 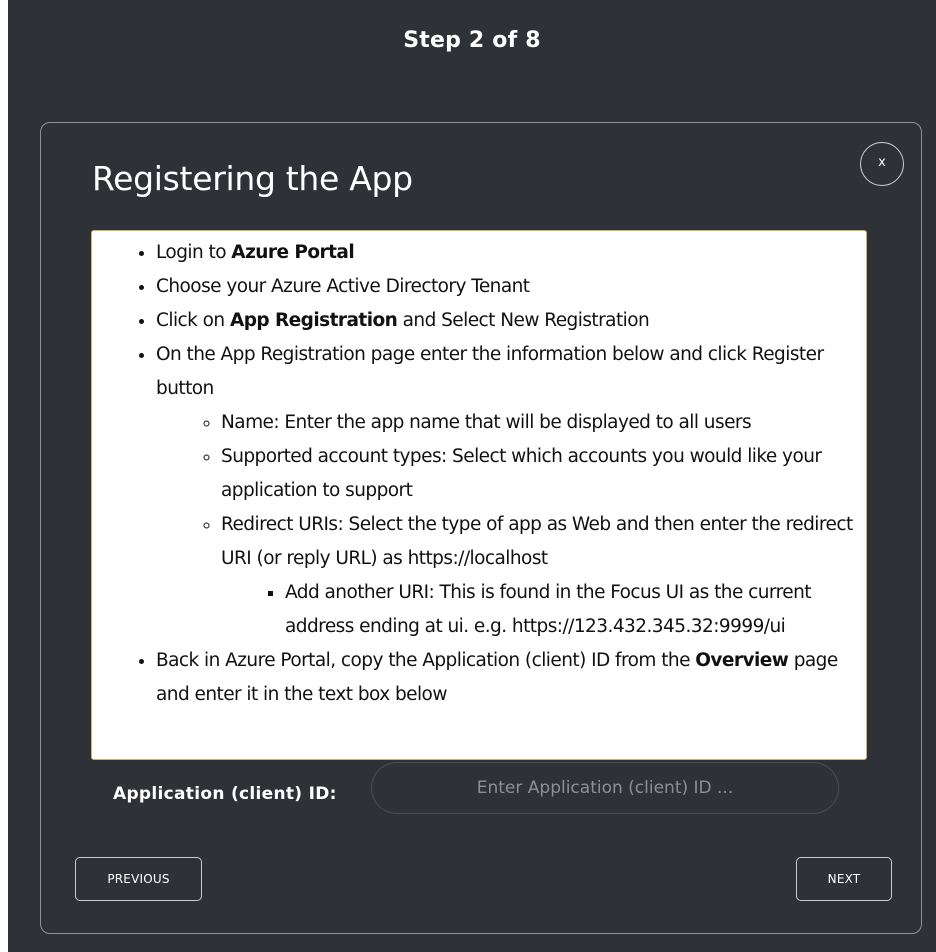 I want to click on close-button: x, so click(x=882, y=164).